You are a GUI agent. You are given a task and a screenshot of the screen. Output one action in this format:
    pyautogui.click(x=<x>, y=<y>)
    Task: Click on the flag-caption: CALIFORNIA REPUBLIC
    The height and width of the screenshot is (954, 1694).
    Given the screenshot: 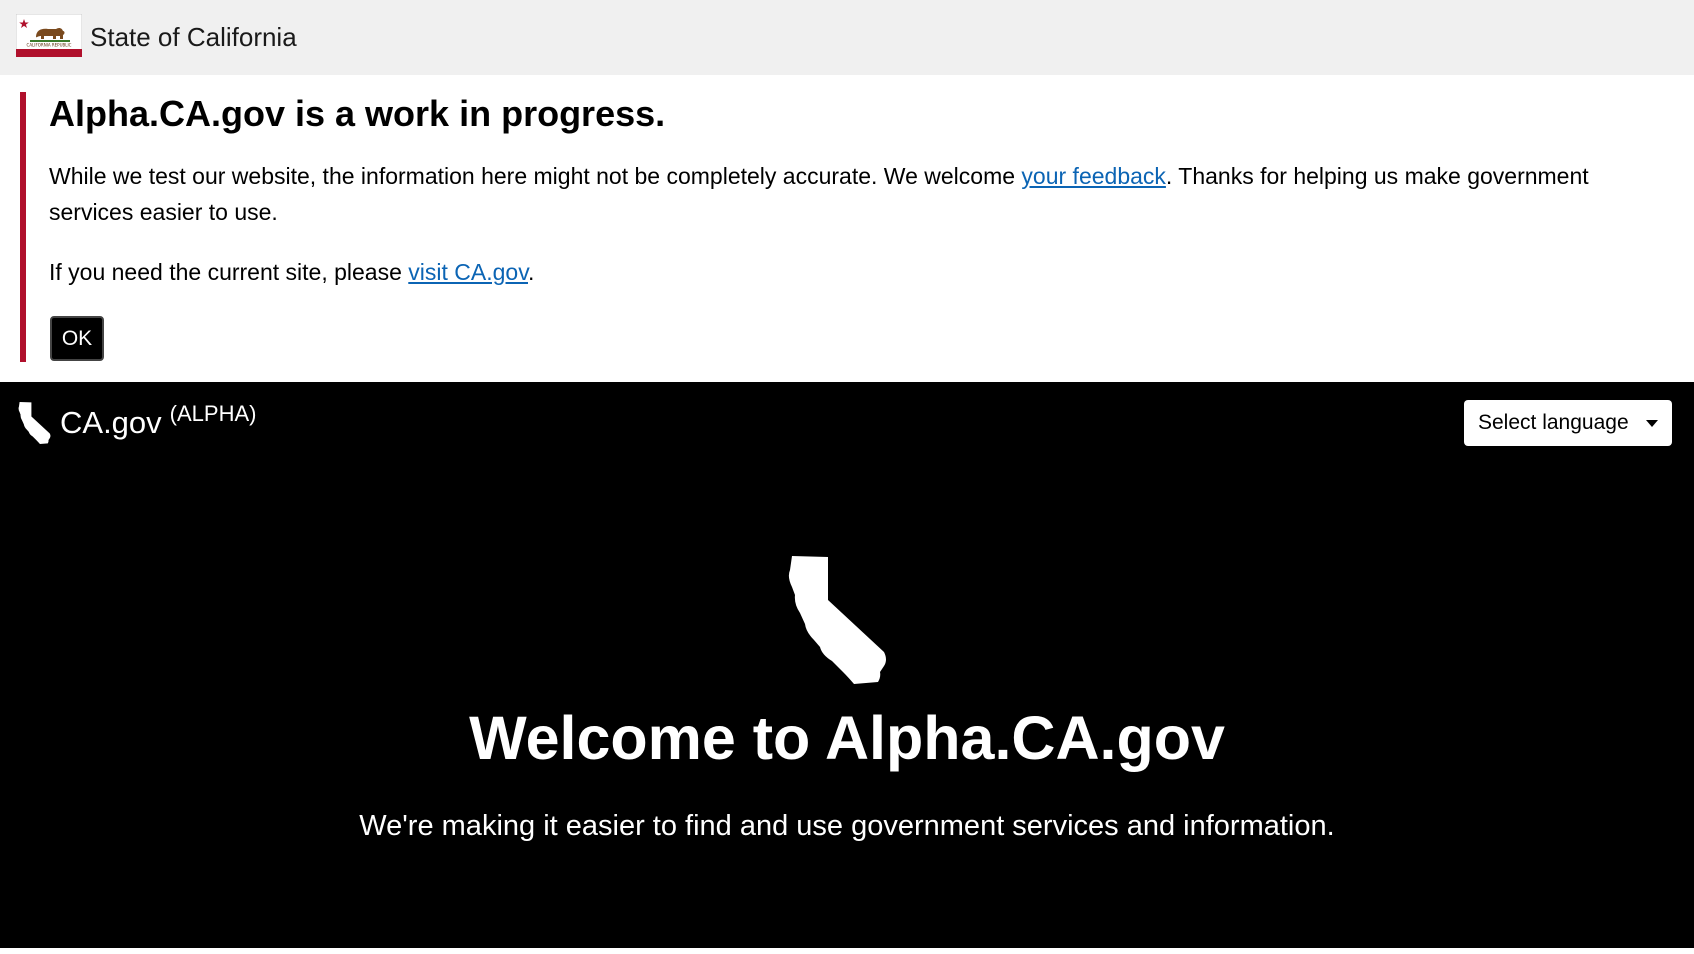 What is the action you would take?
    pyautogui.click(x=49, y=45)
    